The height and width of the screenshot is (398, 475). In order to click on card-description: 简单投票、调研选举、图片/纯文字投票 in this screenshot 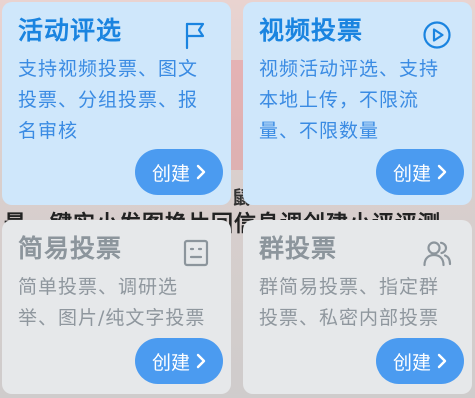, I will do `click(112, 302)`.